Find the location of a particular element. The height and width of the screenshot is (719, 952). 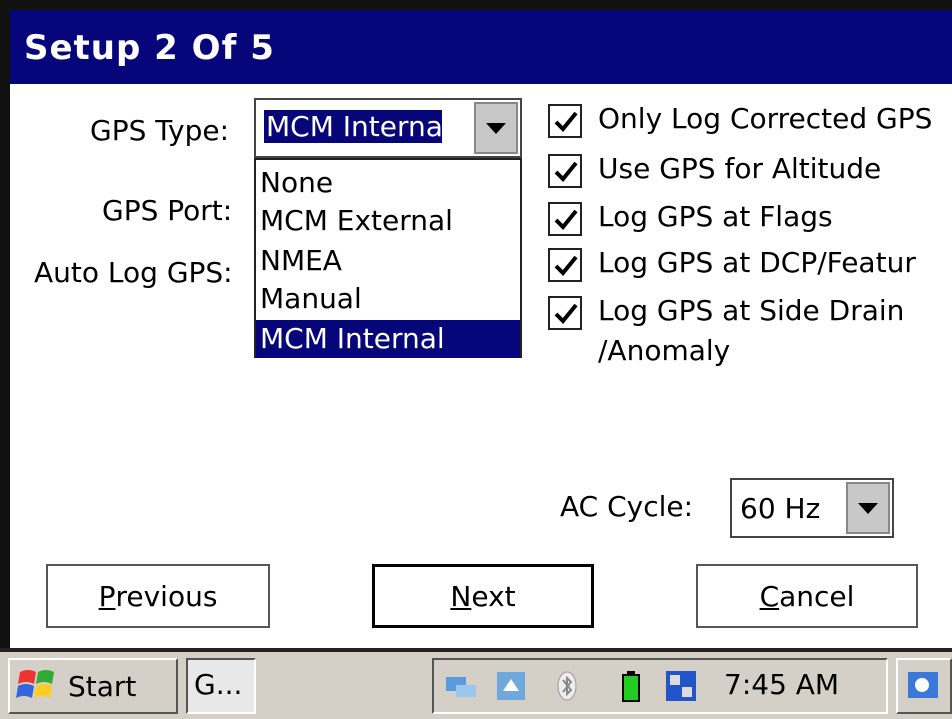

cancel-label: ancel is located at coordinates (817, 596).